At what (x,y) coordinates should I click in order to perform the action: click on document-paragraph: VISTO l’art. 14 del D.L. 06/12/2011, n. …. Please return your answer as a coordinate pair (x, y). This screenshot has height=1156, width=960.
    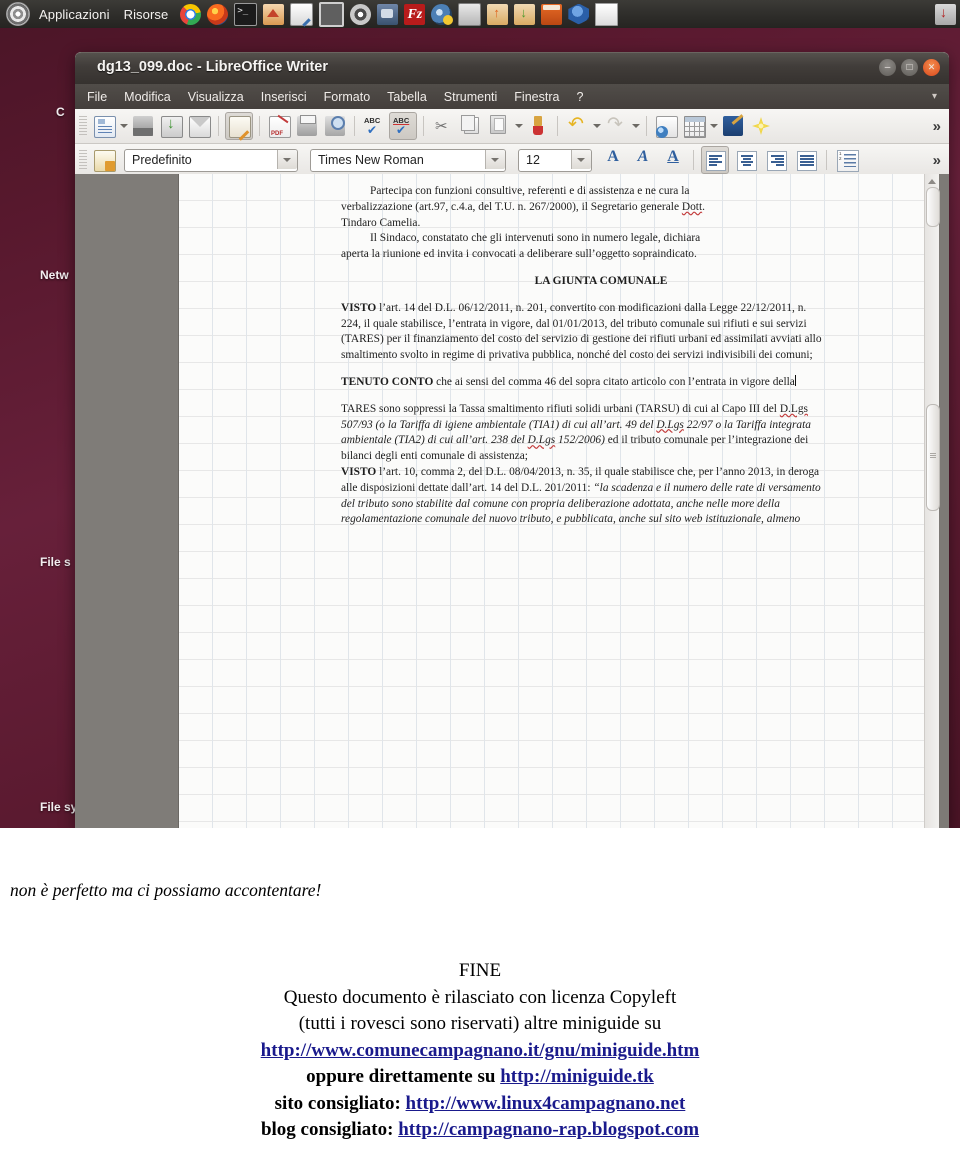
    Looking at the image, I should click on (601, 309).